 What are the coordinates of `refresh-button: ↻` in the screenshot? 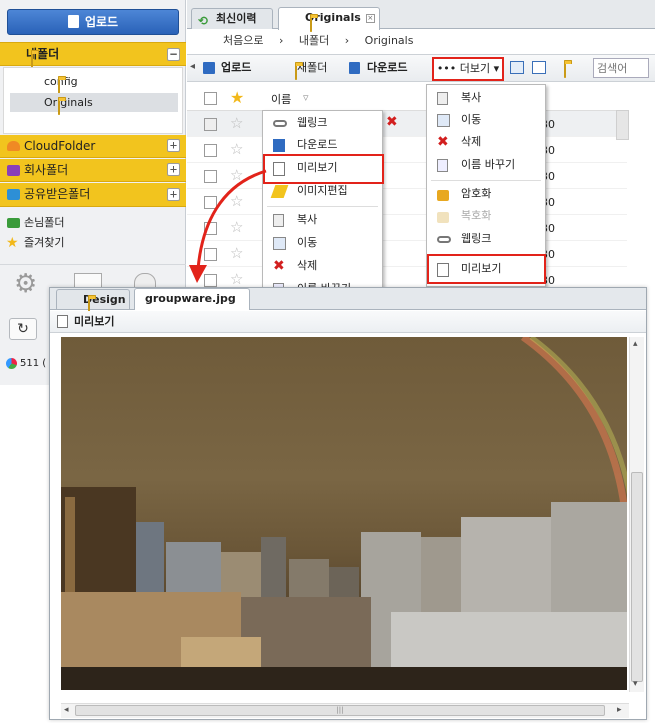 It's located at (23, 329).